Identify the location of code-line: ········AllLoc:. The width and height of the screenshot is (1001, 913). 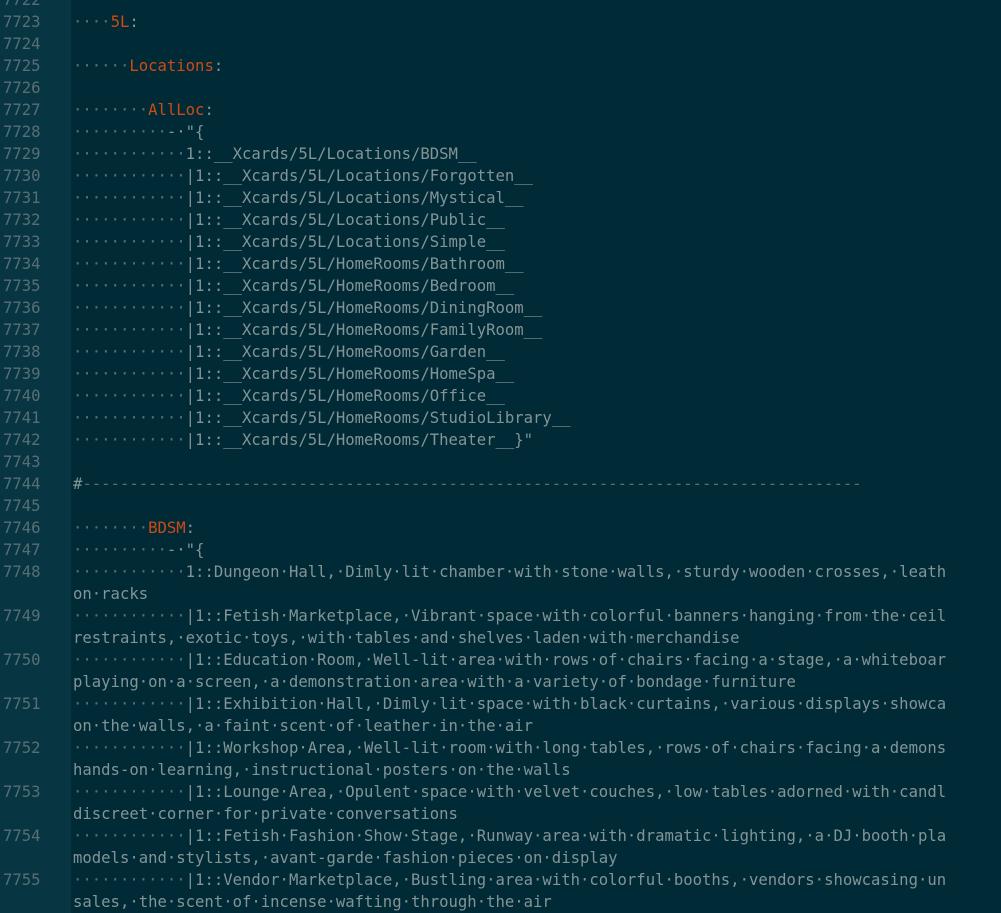
(536, 110).